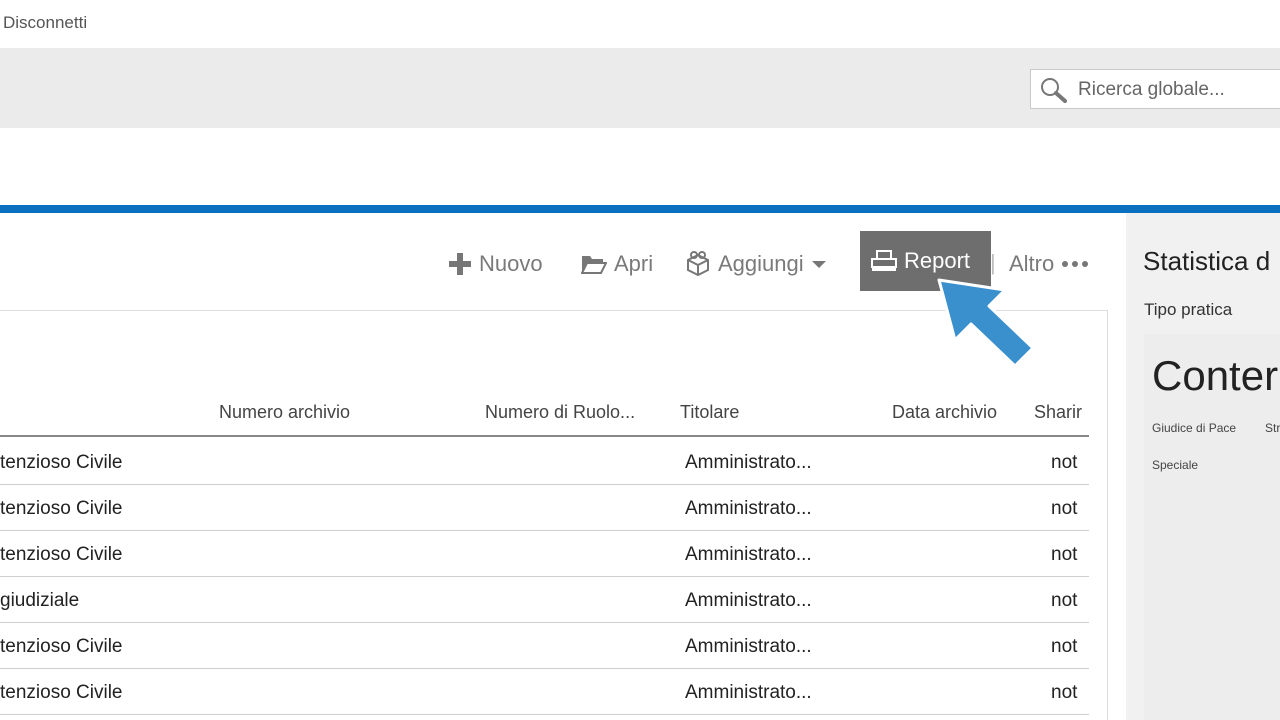 The height and width of the screenshot is (720, 1280). Describe the element at coordinates (1272, 428) in the screenshot. I see `chart-tag-str: Str` at that location.